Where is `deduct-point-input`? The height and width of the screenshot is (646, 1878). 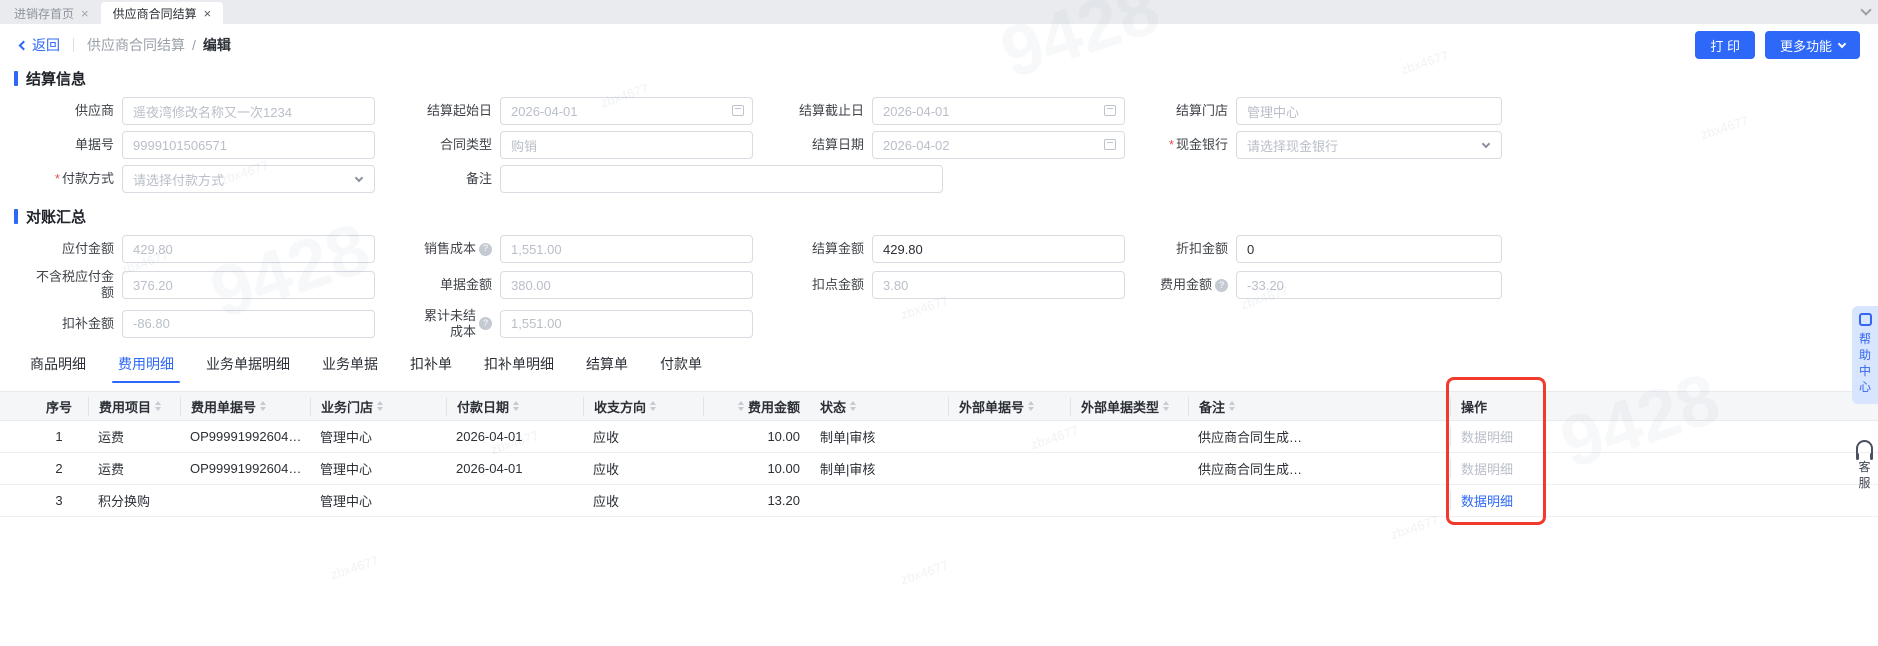 deduct-point-input is located at coordinates (998, 285).